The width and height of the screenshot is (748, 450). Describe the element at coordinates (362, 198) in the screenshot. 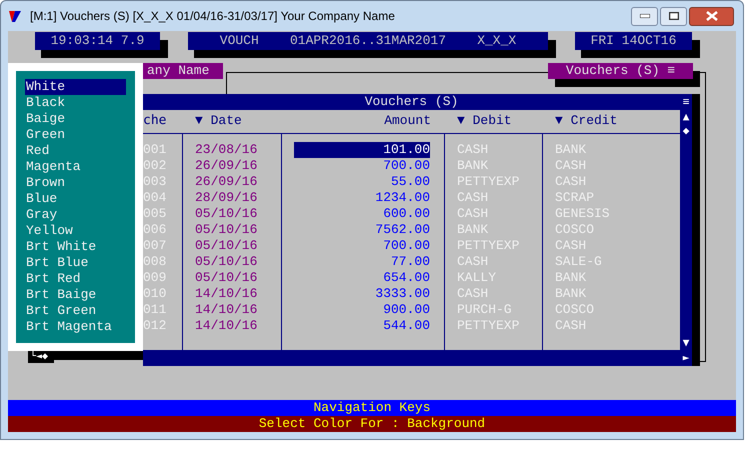

I see `table-cell: 1234.00` at that location.